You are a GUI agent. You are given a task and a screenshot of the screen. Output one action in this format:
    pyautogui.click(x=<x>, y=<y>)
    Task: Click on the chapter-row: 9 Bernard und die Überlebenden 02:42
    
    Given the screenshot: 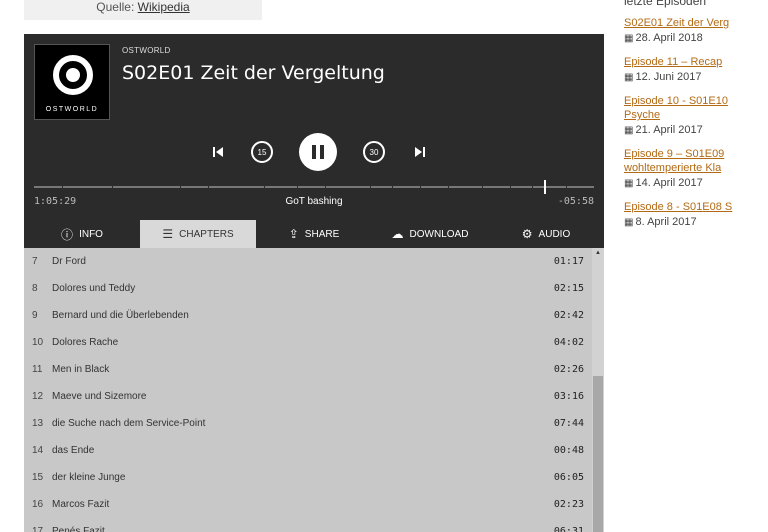 What is the action you would take?
    pyautogui.click(x=314, y=315)
    